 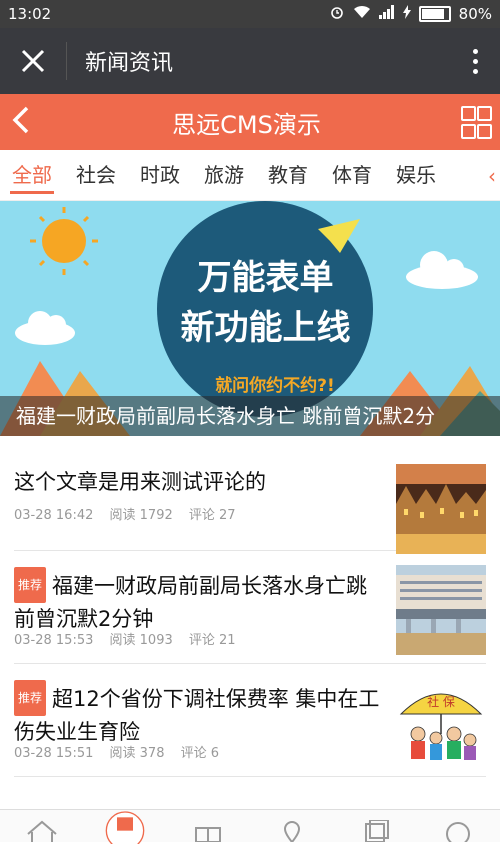 I want to click on nav-news, so click(x=125, y=827).